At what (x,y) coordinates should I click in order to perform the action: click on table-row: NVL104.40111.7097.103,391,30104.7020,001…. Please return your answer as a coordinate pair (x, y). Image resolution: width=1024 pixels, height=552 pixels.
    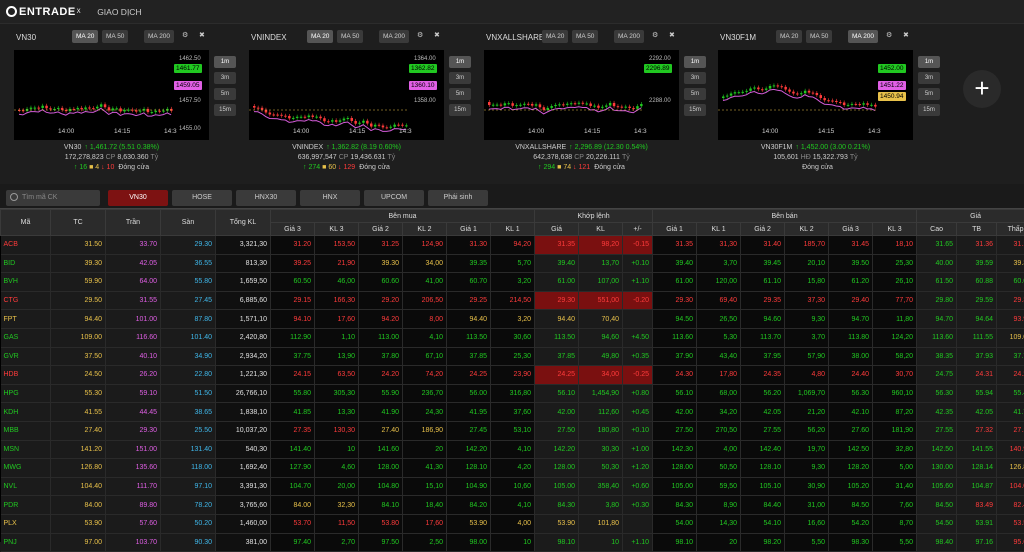
    Looking at the image, I should click on (512, 486).